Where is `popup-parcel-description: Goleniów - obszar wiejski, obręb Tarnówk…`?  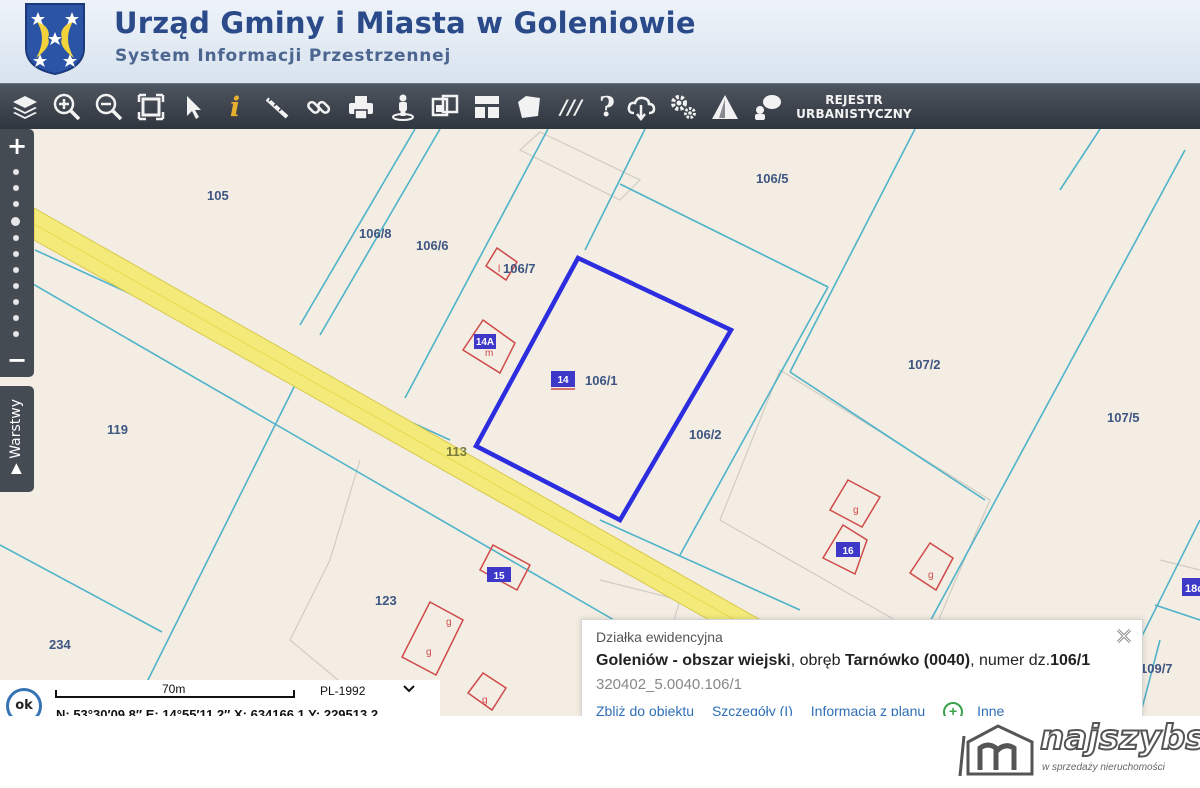 popup-parcel-description: Goleniów - obszar wiejski, obręb Tarnówk… is located at coordinates (843, 661).